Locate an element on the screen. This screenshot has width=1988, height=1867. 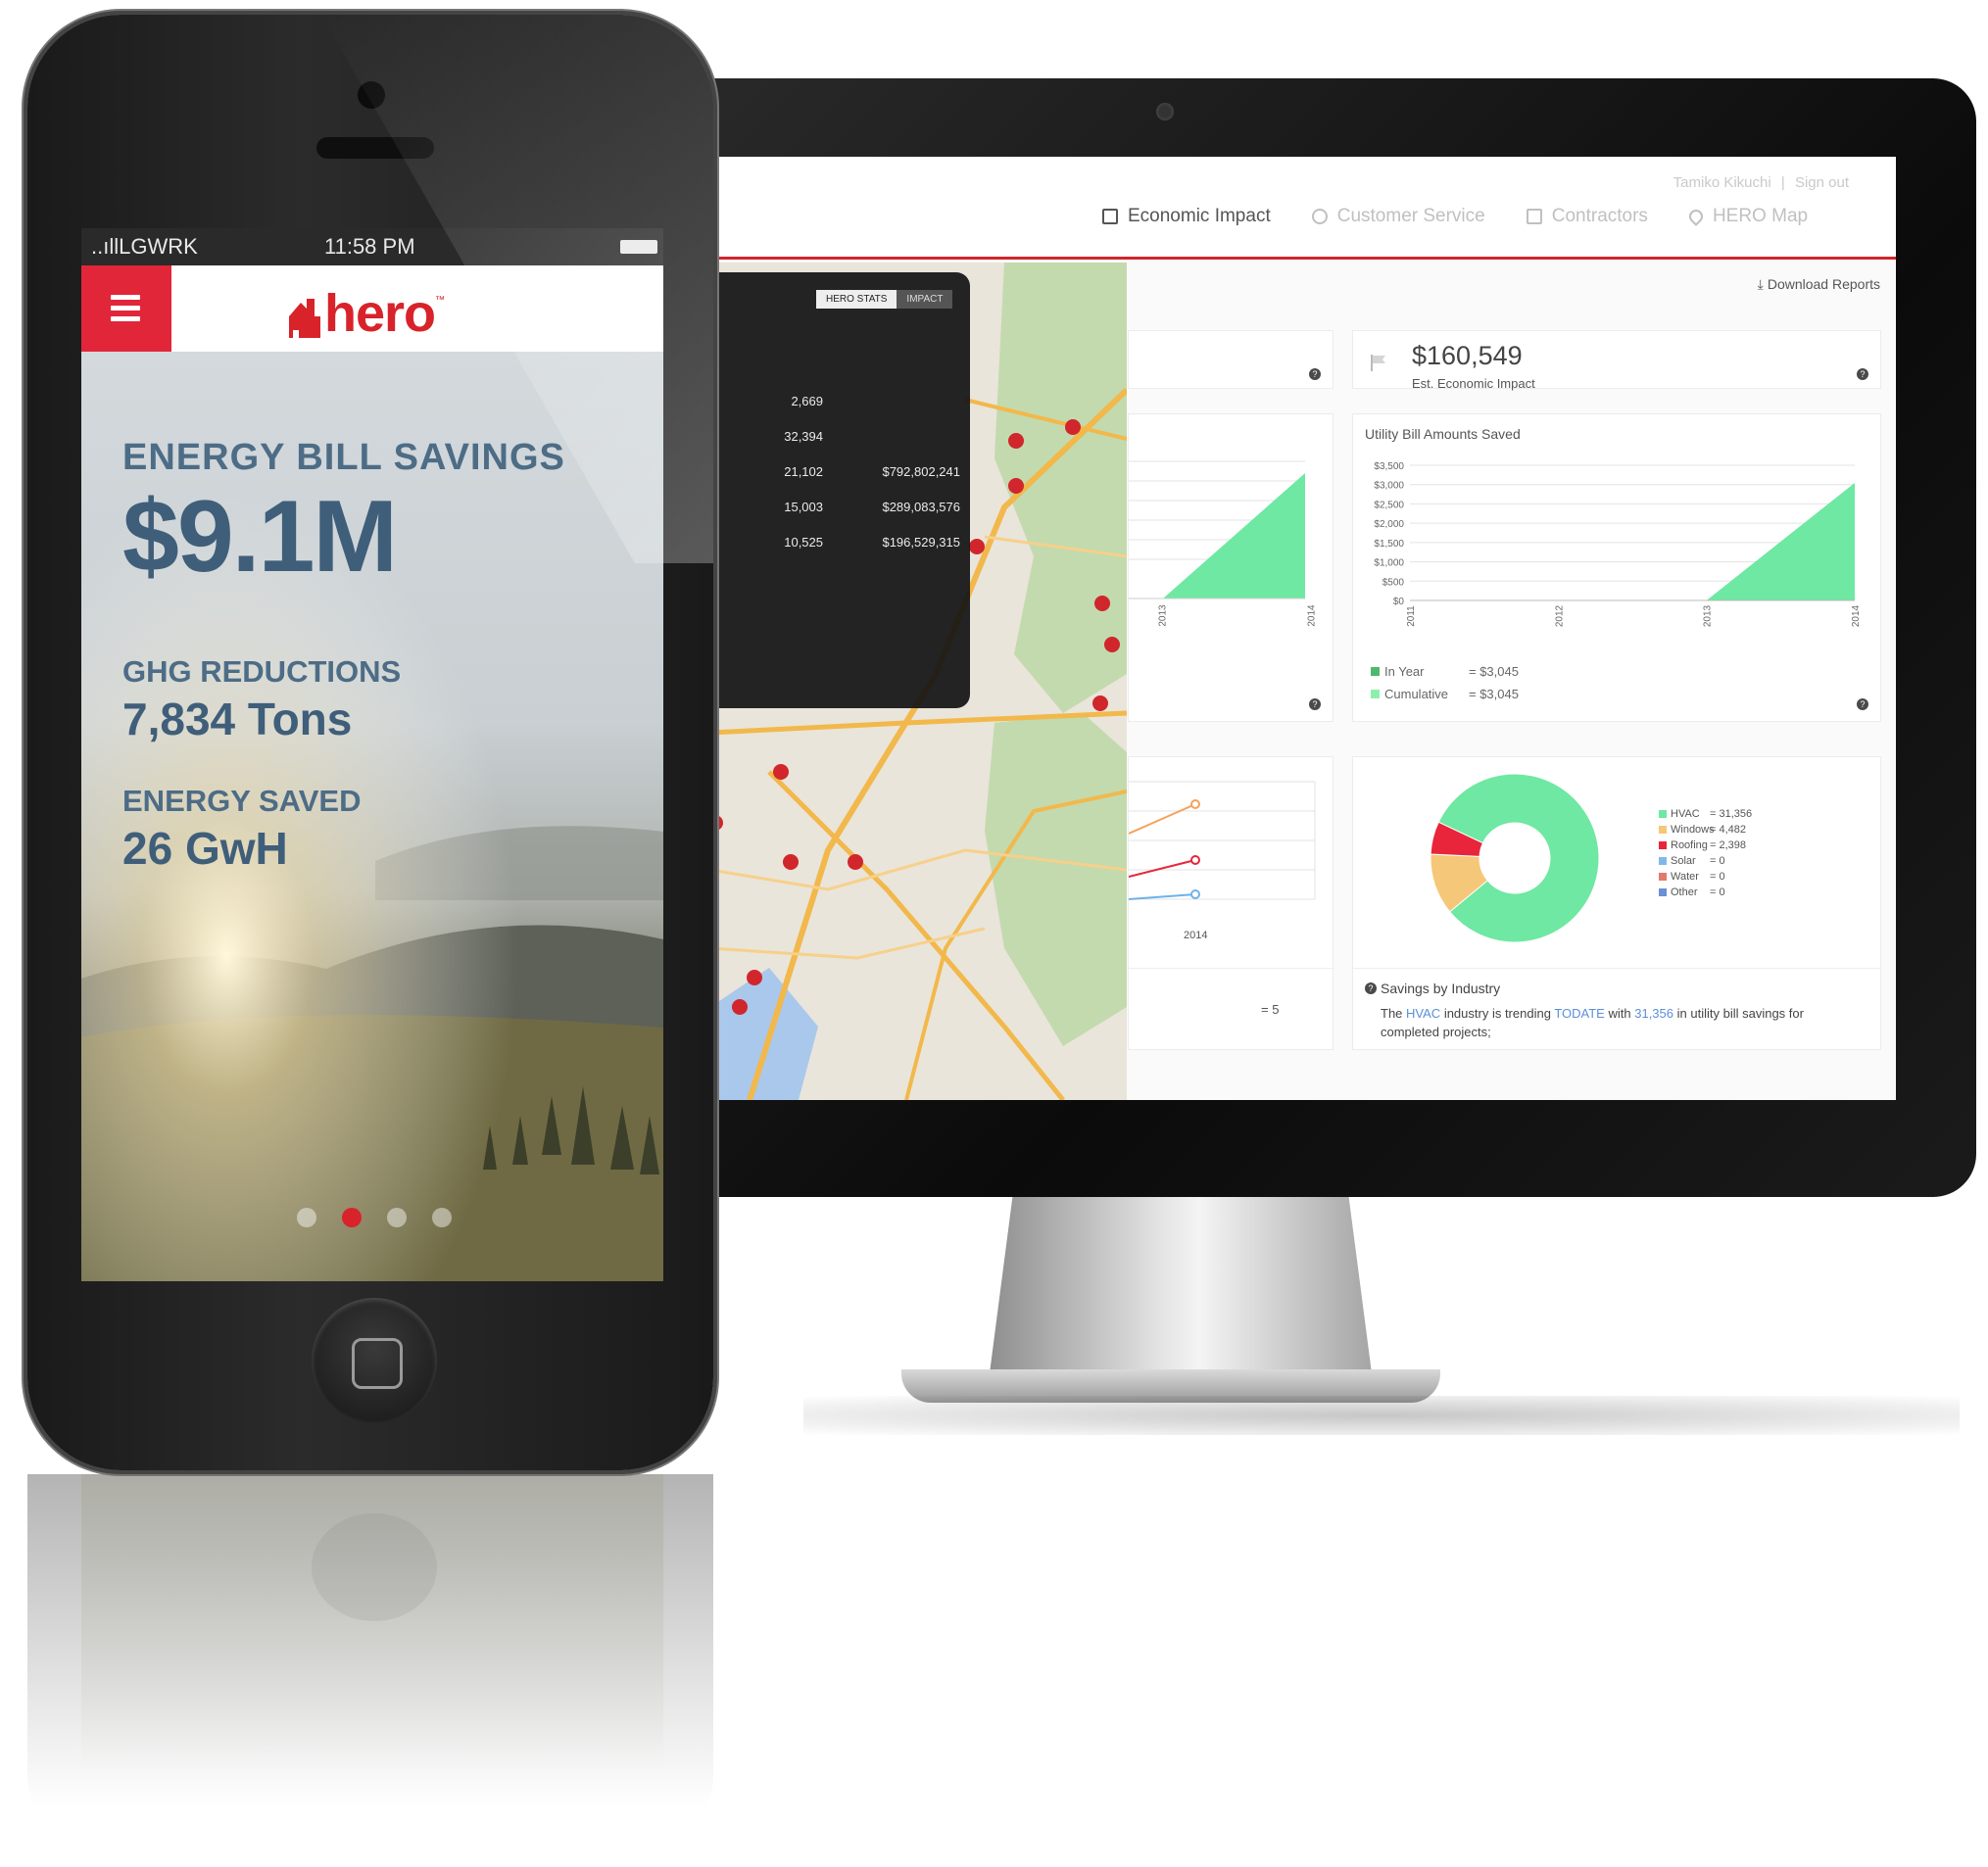
nav-label: HERO Map is located at coordinates (1760, 216).